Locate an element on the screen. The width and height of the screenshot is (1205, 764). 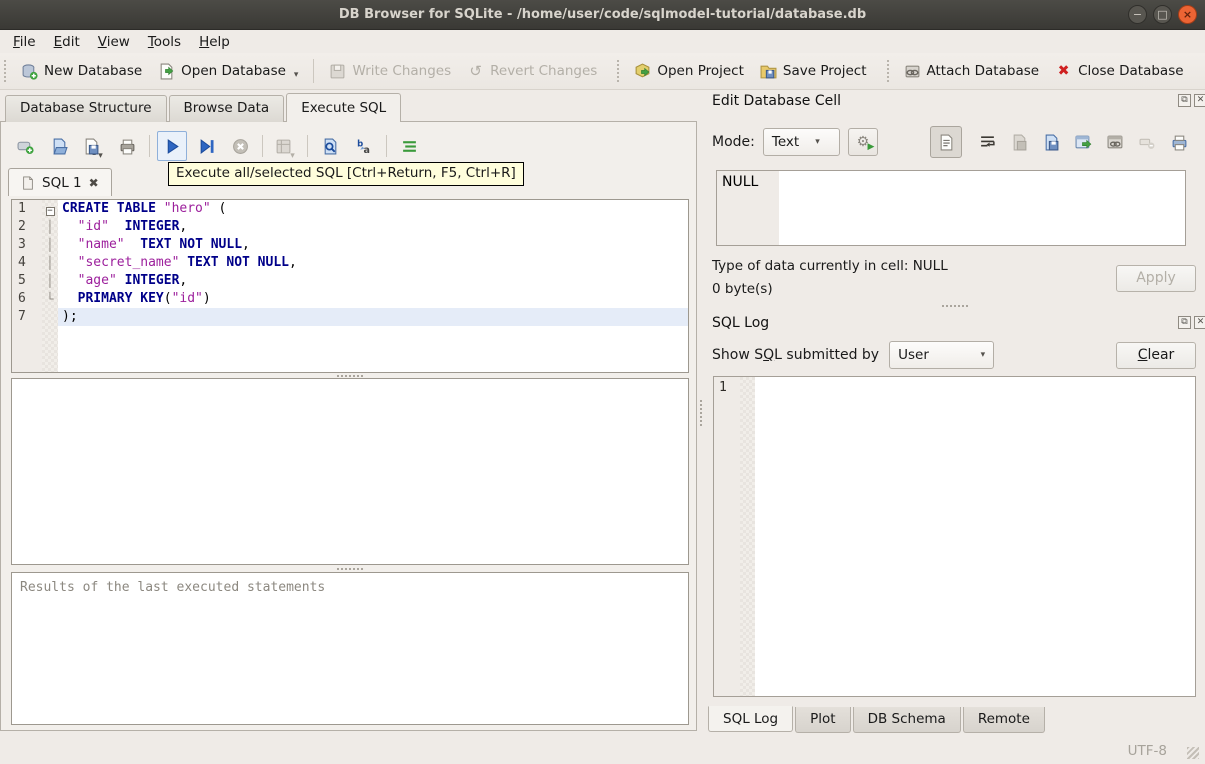
text-mode-icon is located at coordinates (946, 142).